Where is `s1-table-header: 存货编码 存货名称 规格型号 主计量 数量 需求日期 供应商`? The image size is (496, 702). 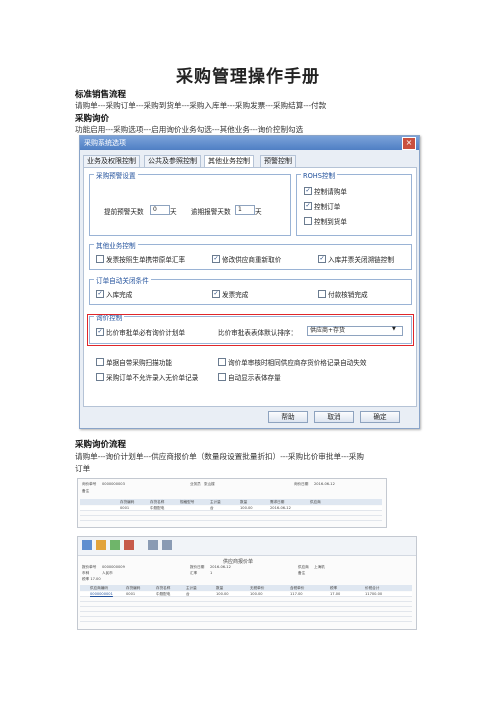
s1-table-header: 存货编码 存货名称 规格型号 主计量 数量 需求日期 供应商 is located at coordinates (231, 502).